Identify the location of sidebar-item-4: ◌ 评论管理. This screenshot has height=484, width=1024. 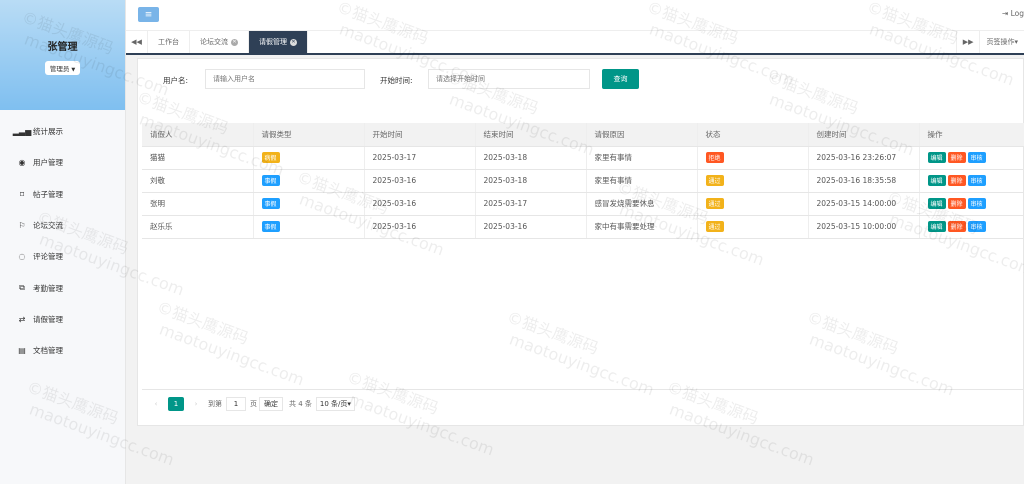
(62, 256).